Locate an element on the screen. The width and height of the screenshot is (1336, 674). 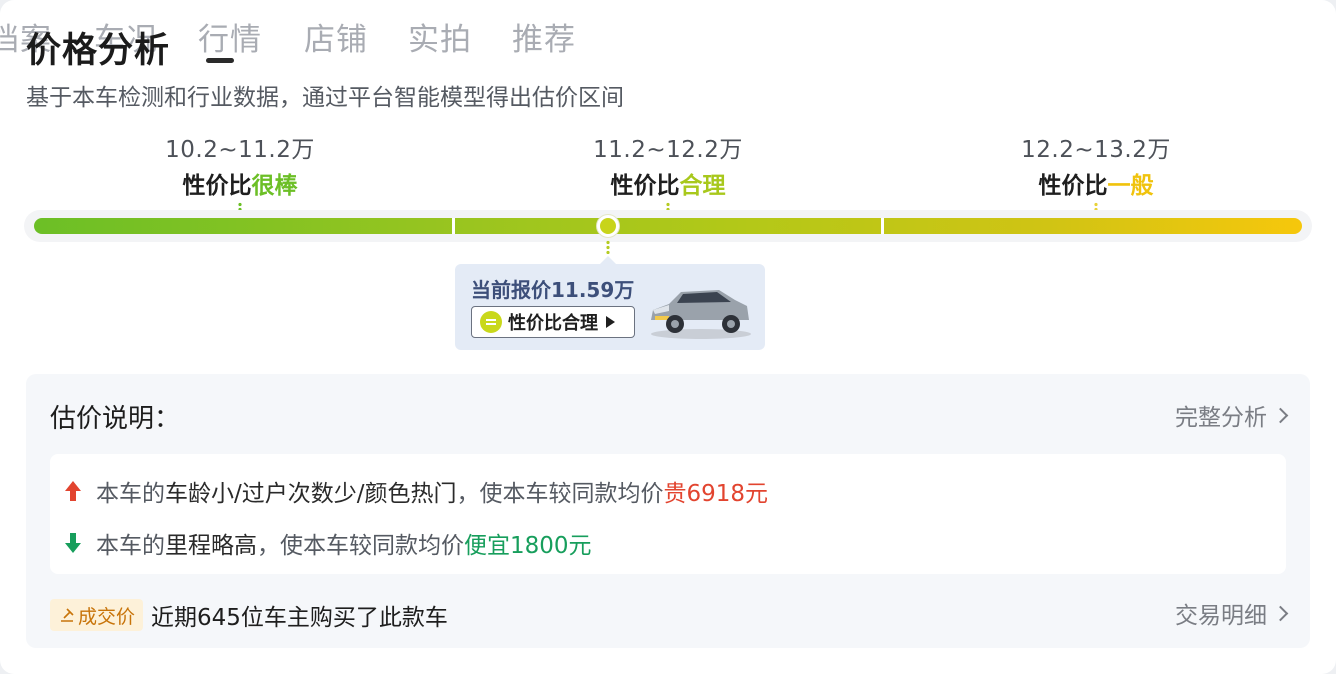
current-price-text: 当前报价11.59万 is located at coordinates (553, 290).